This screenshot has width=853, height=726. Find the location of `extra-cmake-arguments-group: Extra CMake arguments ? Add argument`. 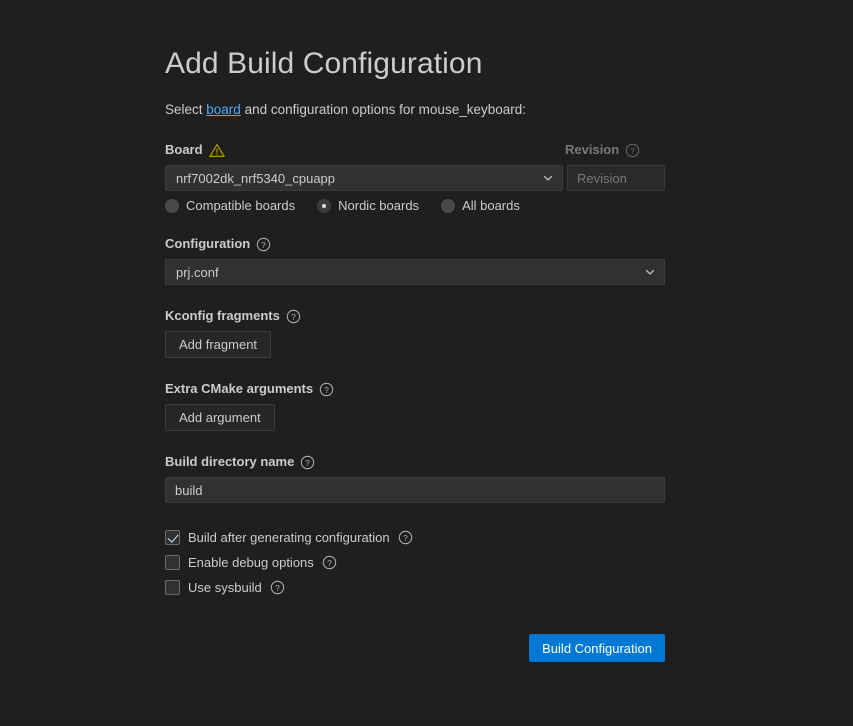

extra-cmake-arguments-group: Extra CMake arguments ? Add argument is located at coordinates (415, 405).